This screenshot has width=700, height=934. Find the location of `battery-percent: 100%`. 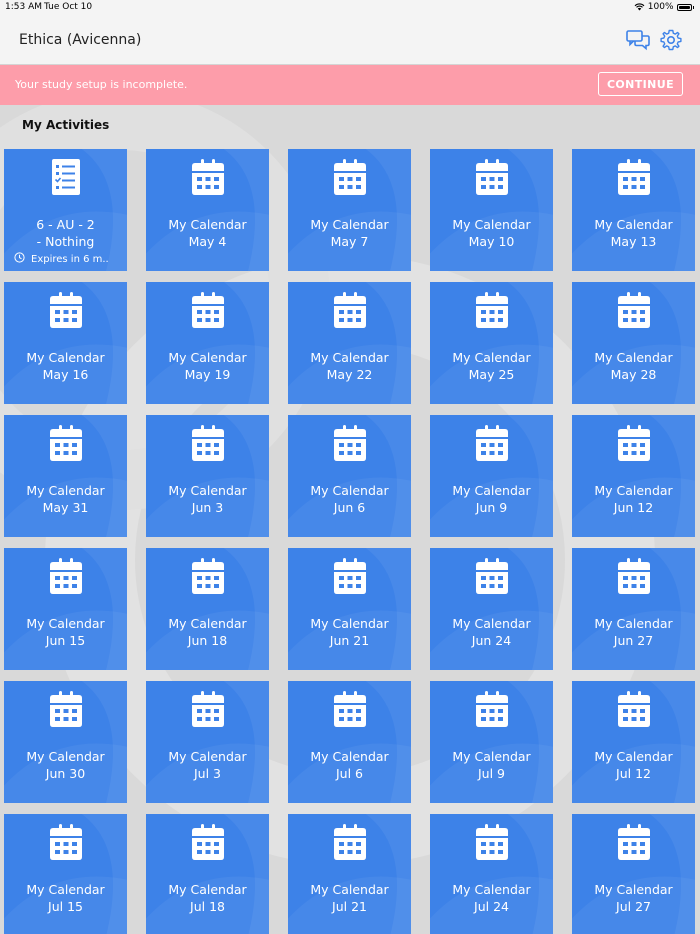

battery-percent: 100% is located at coordinates (660, 7).